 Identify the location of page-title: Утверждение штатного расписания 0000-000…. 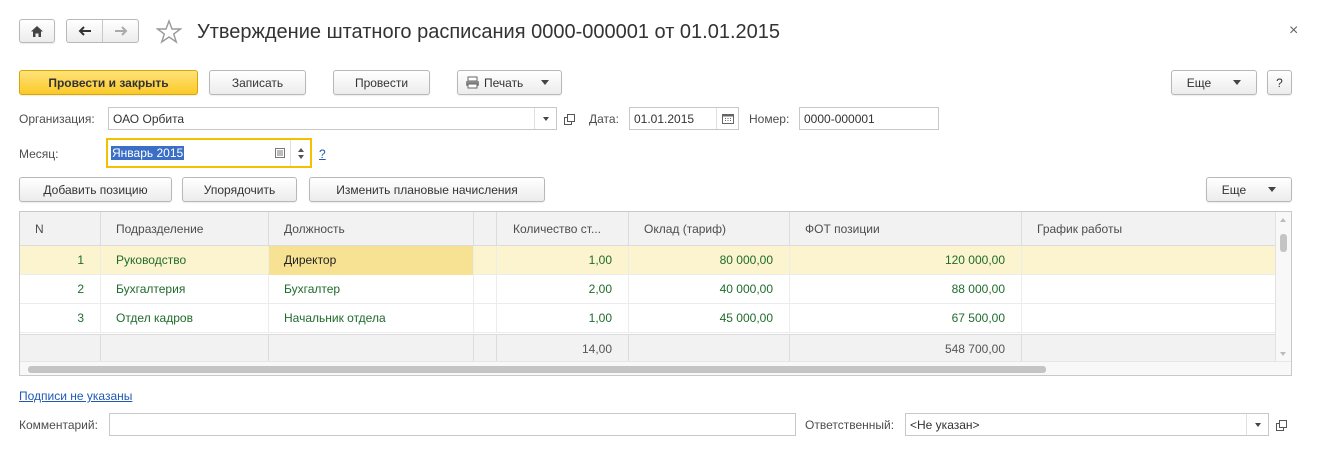
(489, 32).